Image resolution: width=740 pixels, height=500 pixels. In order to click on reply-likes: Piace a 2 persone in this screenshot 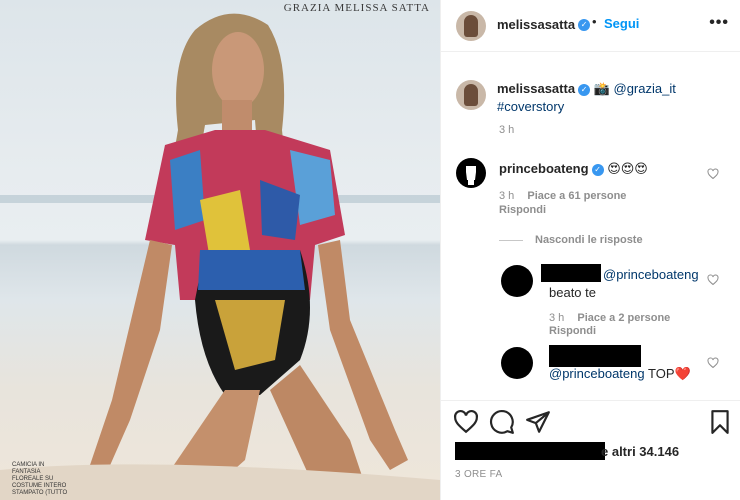, I will do `click(623, 318)`.